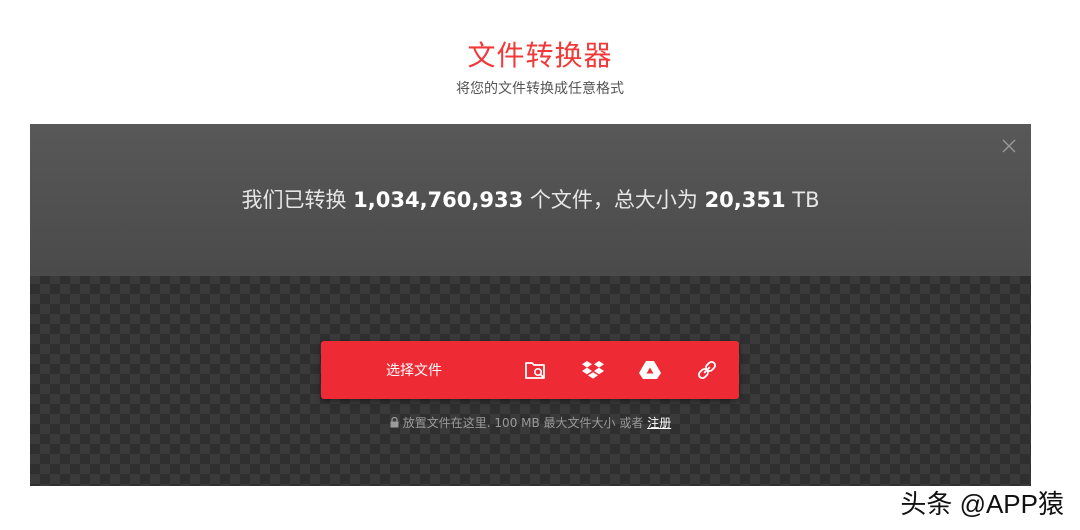 The image size is (1080, 530). I want to click on dropbox-icon, so click(592, 370).